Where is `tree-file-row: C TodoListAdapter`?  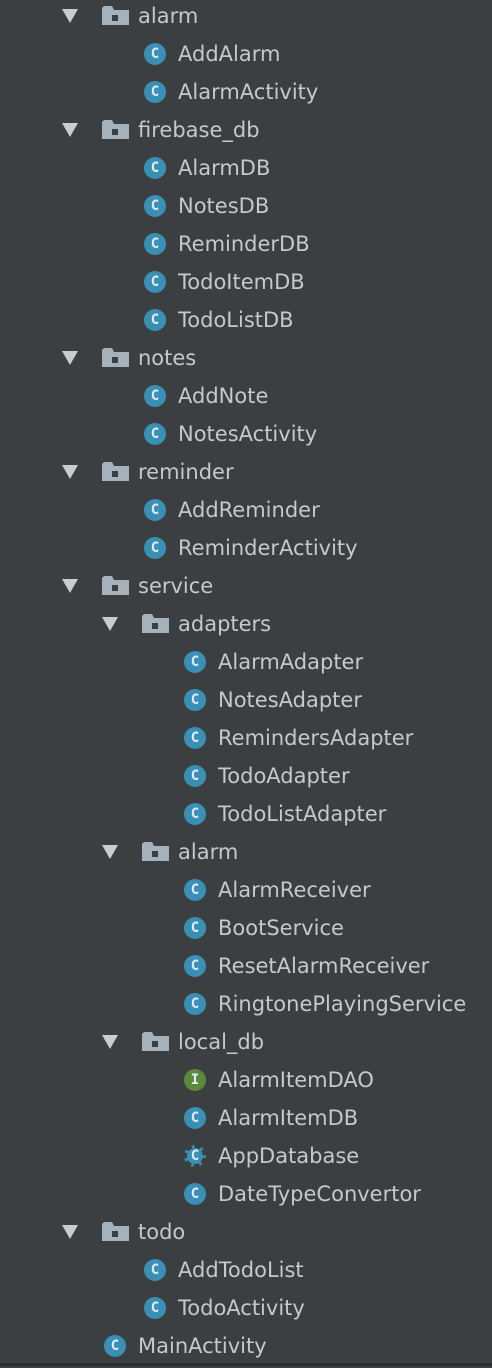 tree-file-row: C TodoListAdapter is located at coordinates (246, 814).